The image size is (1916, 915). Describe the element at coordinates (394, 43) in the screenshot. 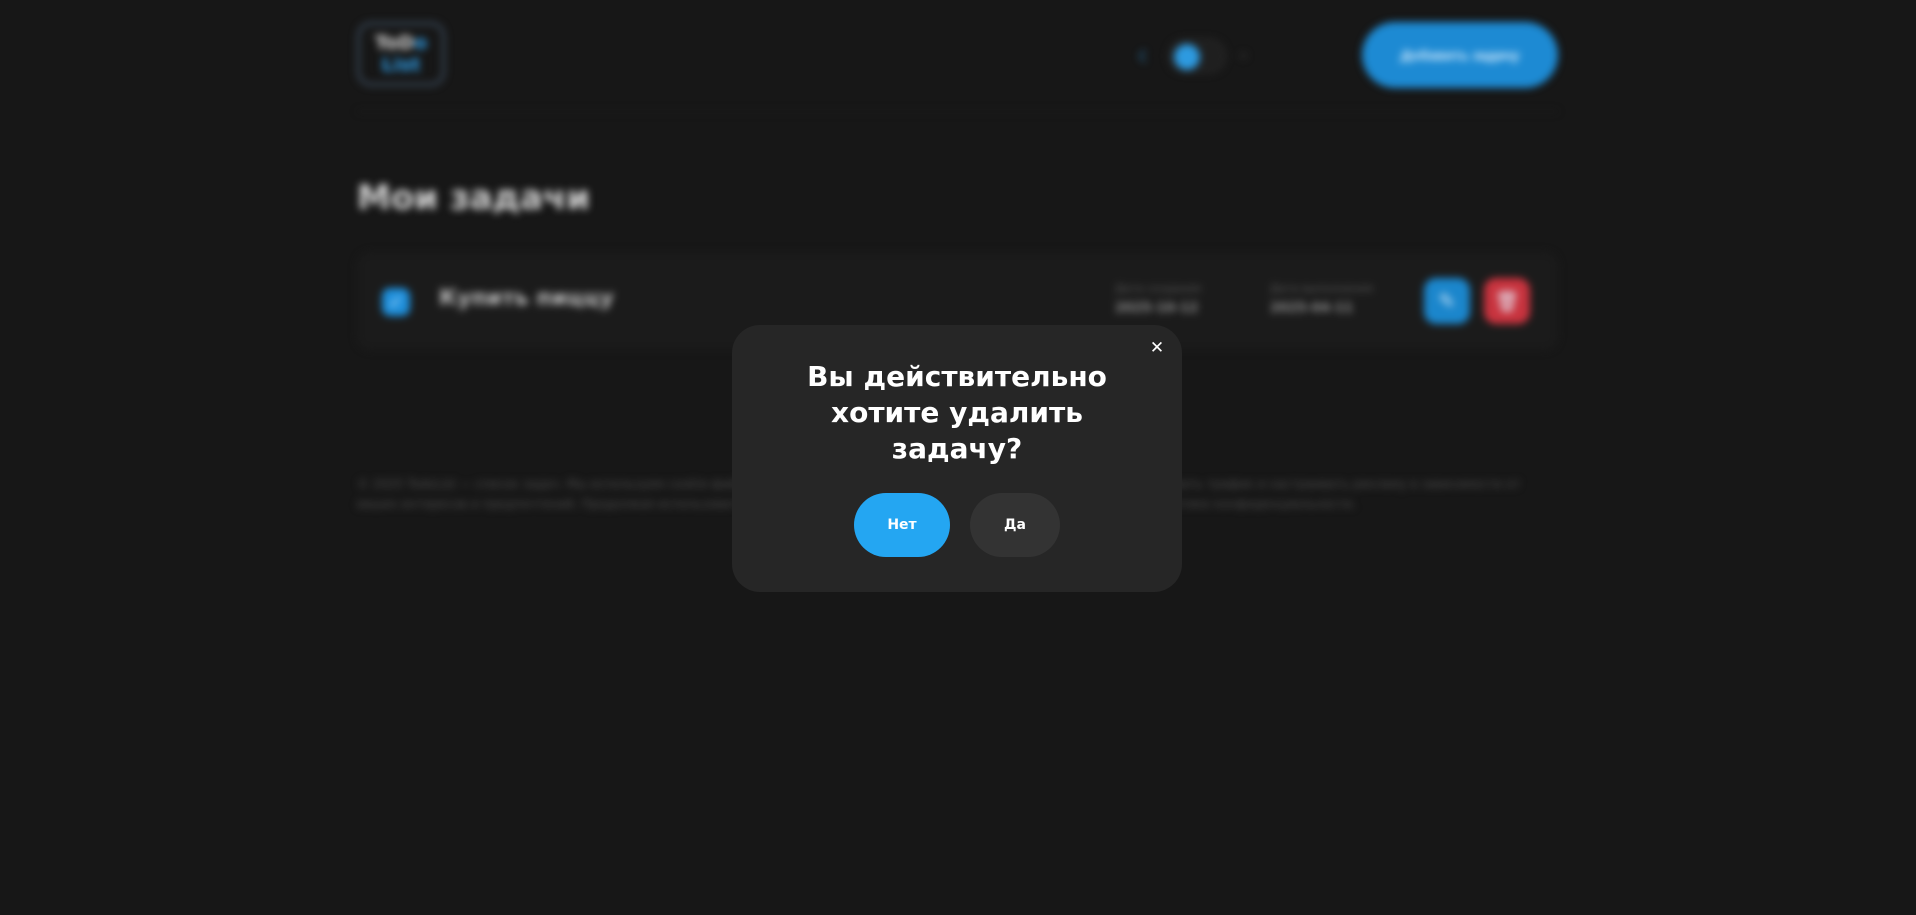

I see `logo-text-todo: ToD` at that location.